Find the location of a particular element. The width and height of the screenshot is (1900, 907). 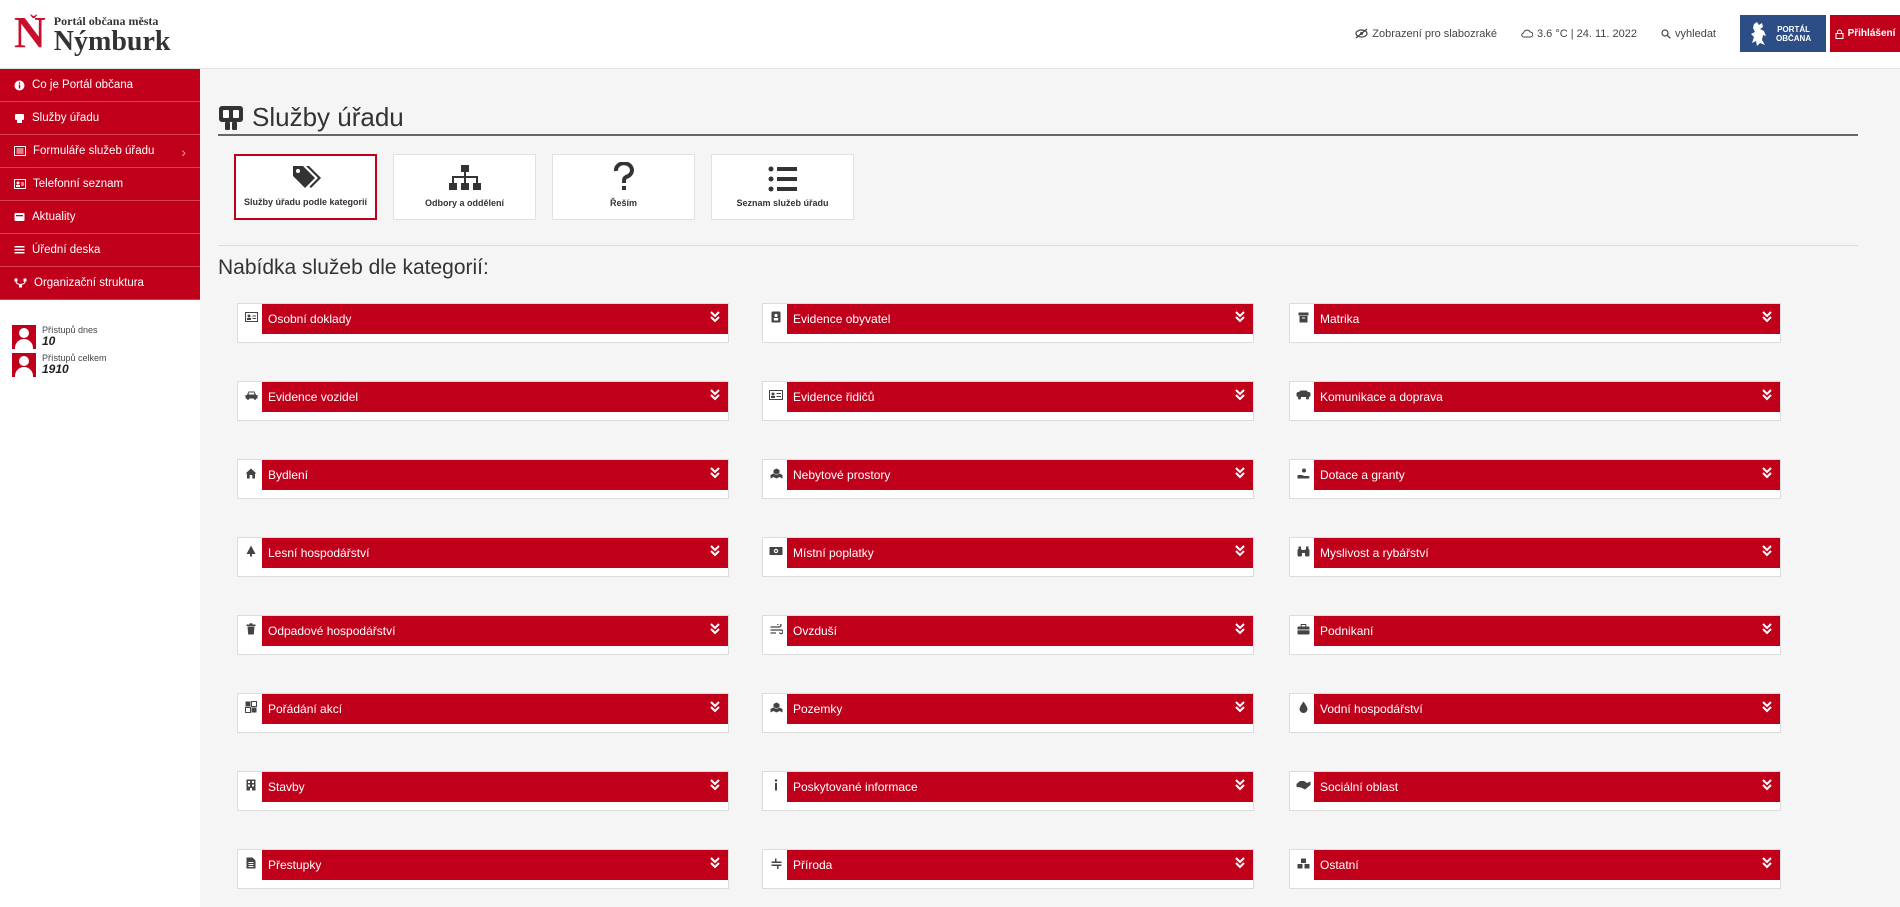

category-card: Odpadové hospodářství is located at coordinates (483, 635).